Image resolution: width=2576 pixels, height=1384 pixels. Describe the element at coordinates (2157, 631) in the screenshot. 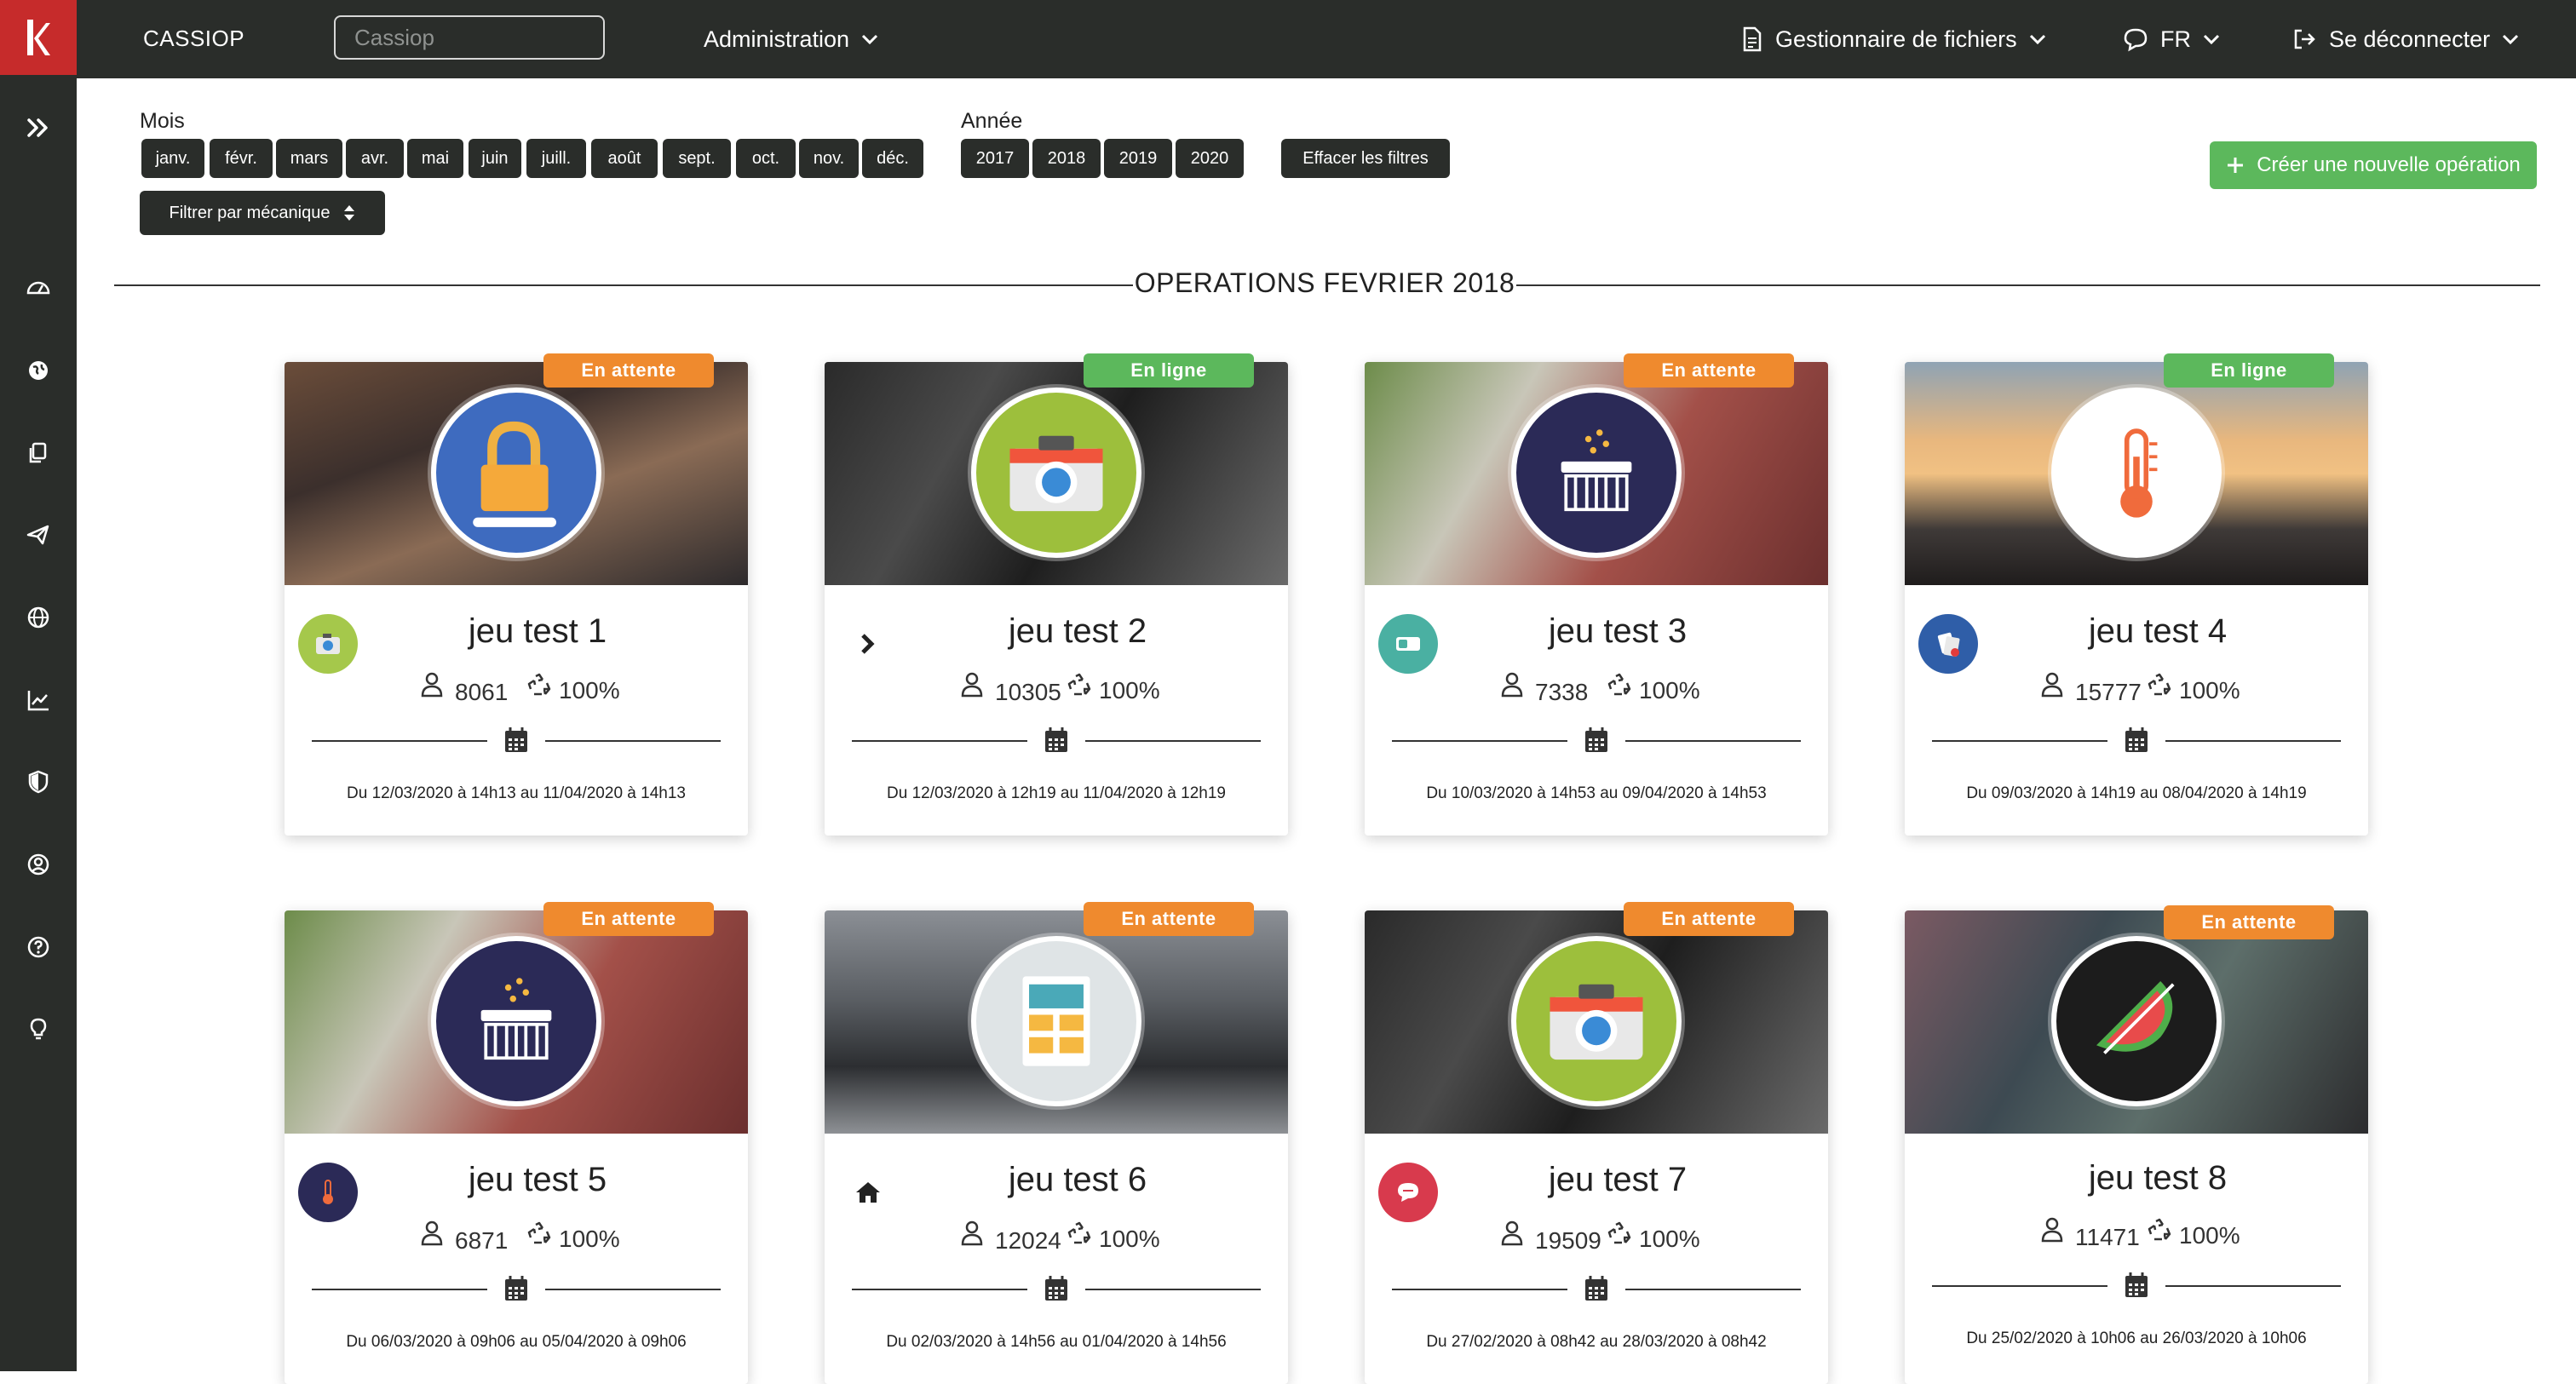

I see `operation-title: jeu test 4` at that location.